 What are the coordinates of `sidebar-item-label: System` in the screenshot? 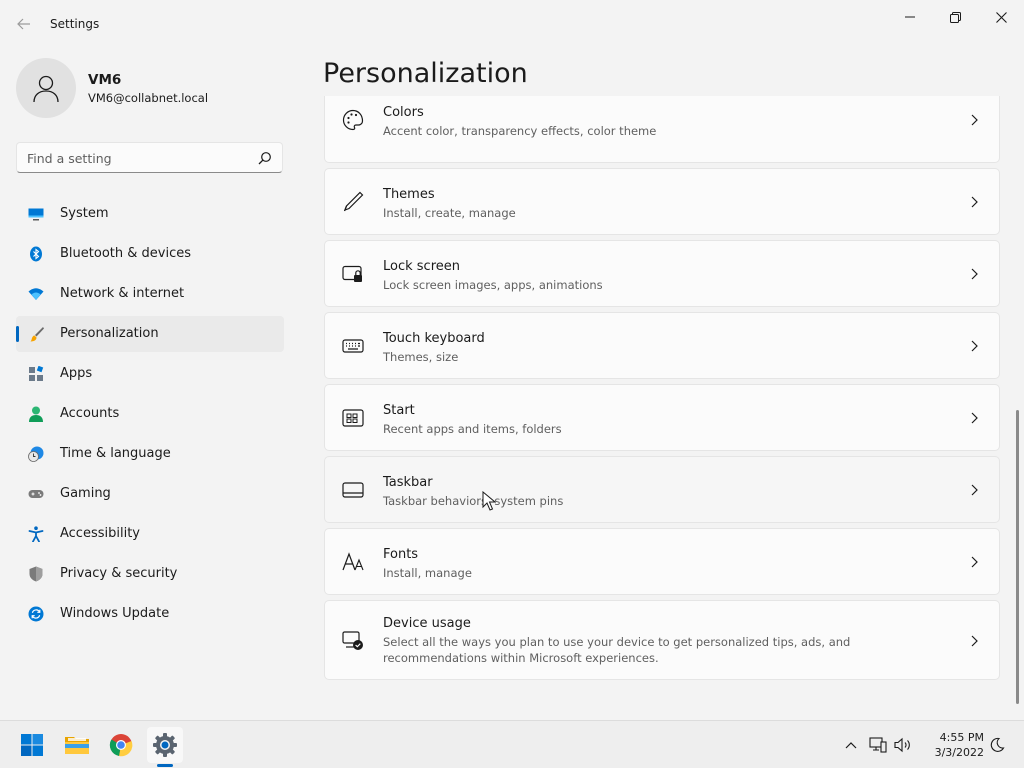 It's located at (84, 213).